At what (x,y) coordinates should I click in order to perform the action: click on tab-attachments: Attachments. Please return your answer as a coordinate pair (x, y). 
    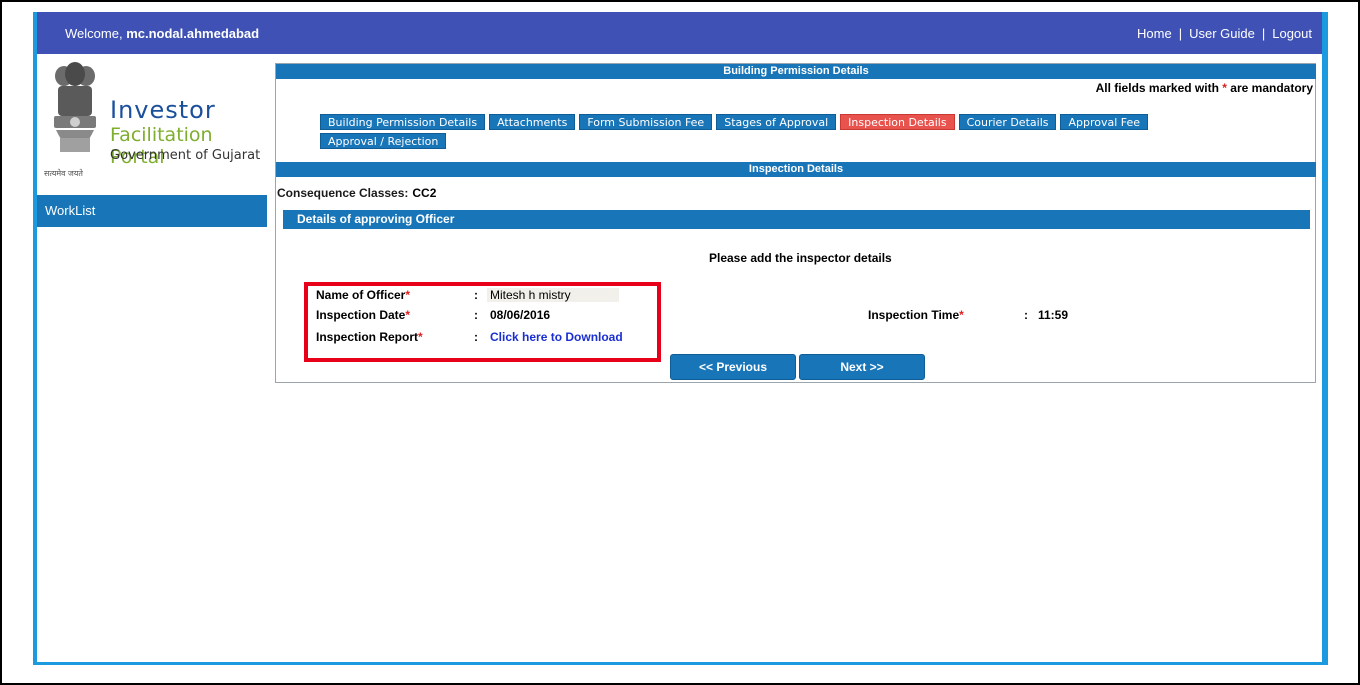
    Looking at the image, I should click on (532, 122).